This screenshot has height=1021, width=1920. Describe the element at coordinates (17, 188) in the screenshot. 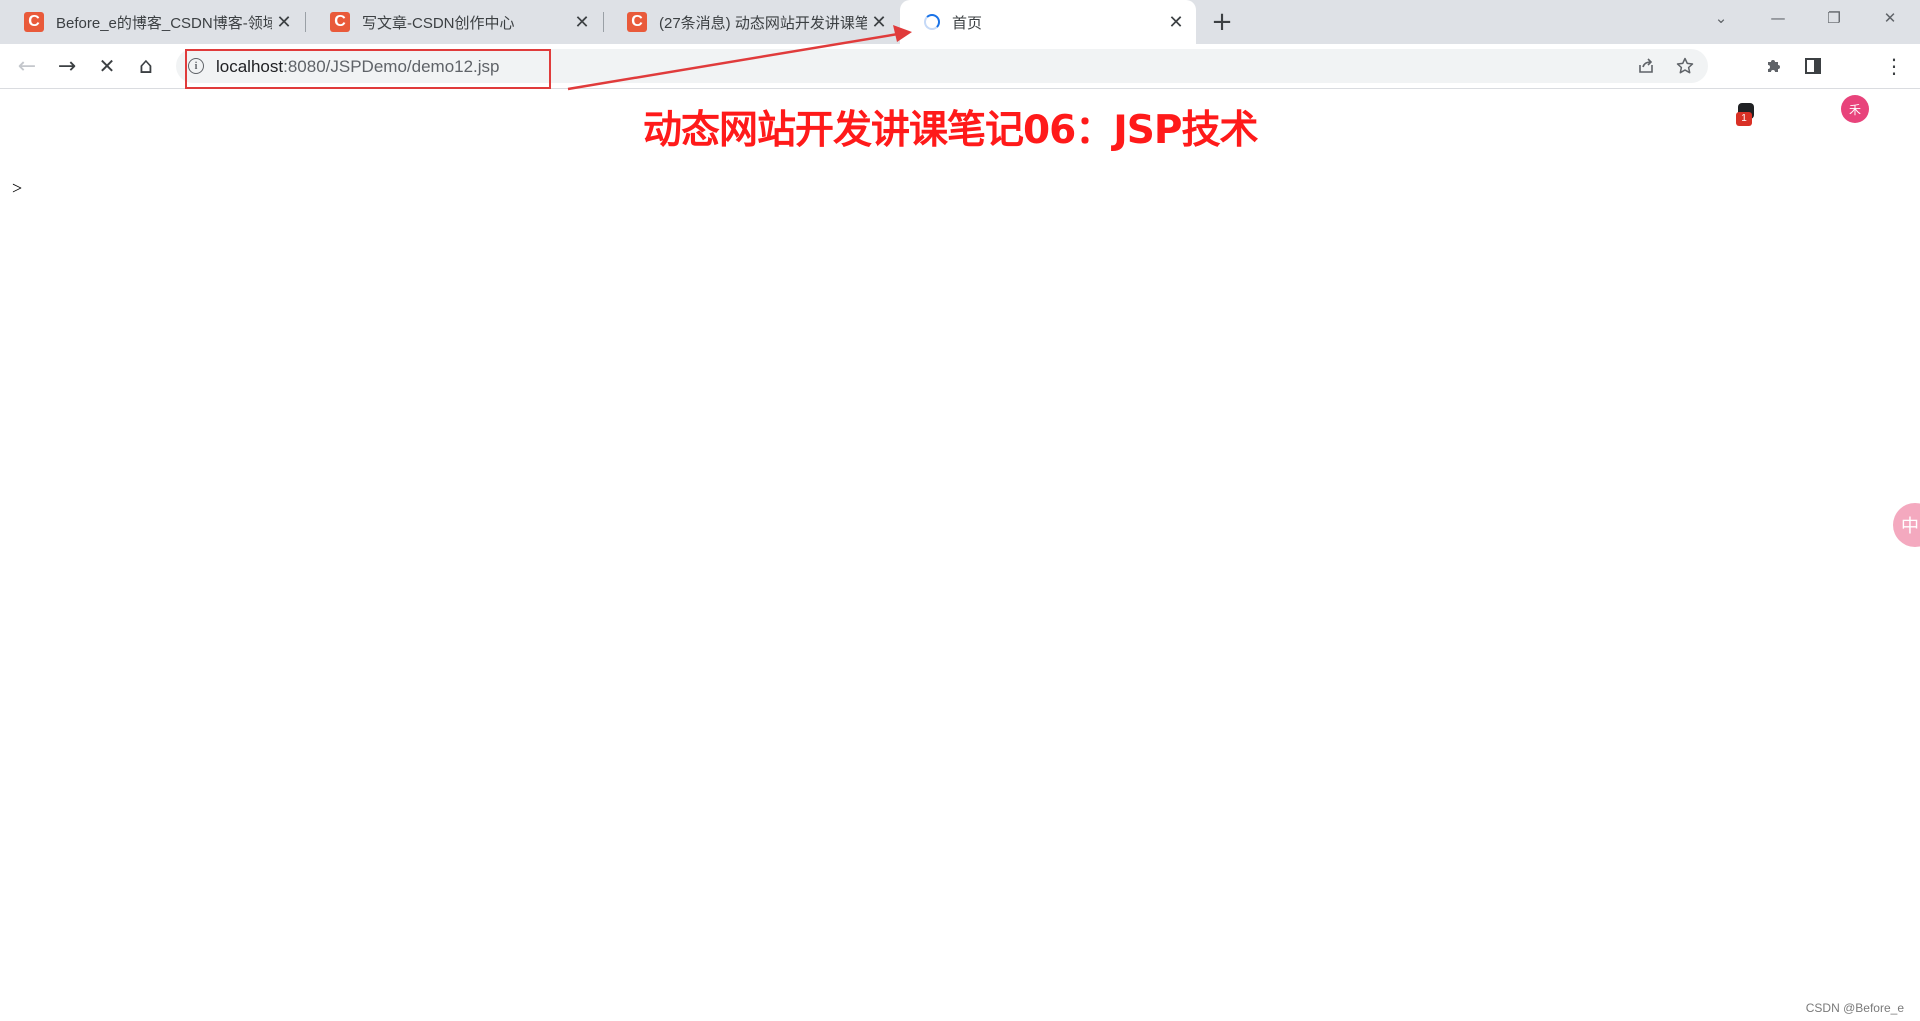

I see `page-body-text: >` at that location.